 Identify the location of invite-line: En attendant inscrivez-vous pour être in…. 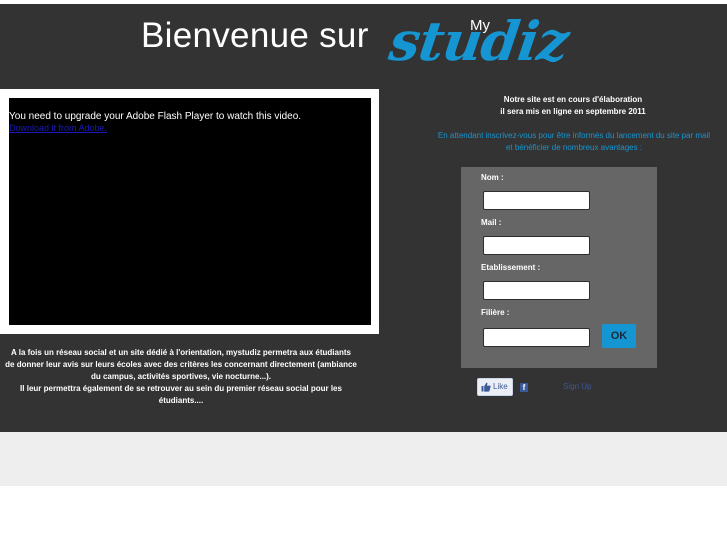
(574, 135).